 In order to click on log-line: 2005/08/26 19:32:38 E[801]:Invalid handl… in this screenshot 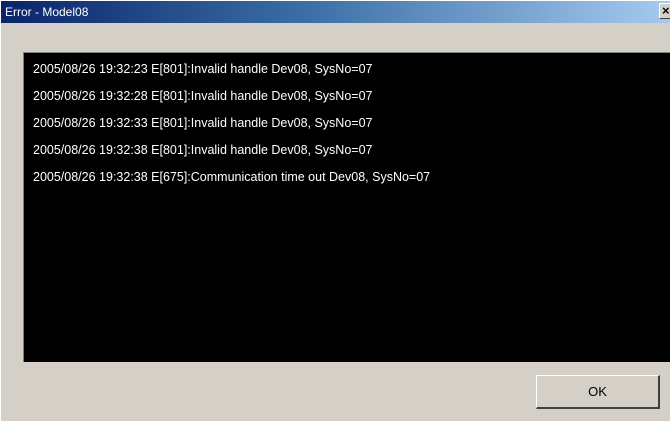, I will do `click(203, 150)`.